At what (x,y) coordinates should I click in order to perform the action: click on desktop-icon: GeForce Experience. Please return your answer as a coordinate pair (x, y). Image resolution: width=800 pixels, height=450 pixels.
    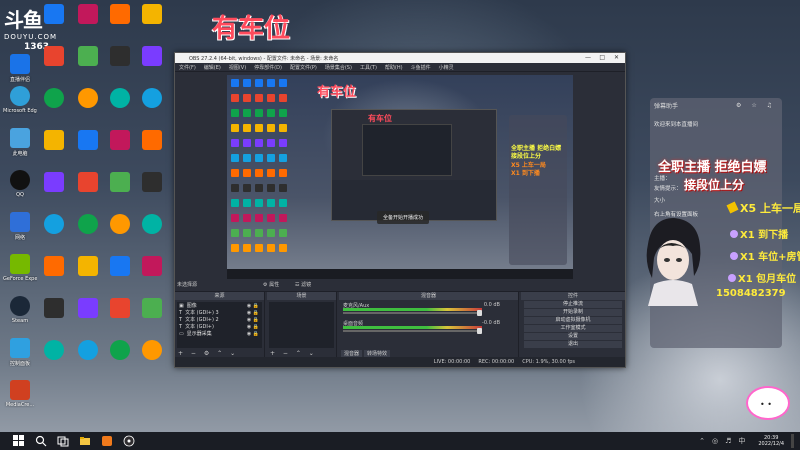
    Looking at the image, I should click on (20, 271).